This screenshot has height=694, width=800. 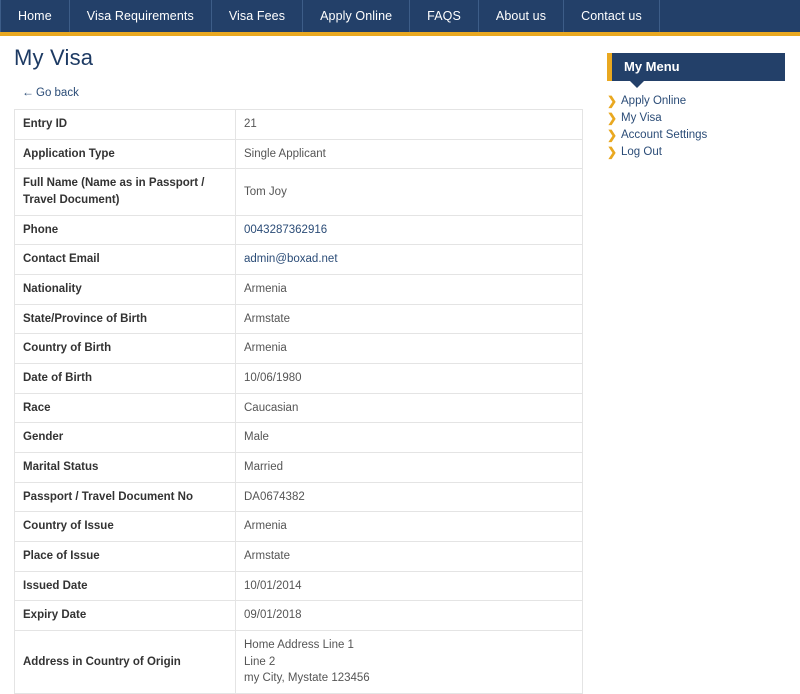 What do you see at coordinates (696, 101) in the screenshot?
I see `sidebar-item-apply-online: ❯ Apply Online` at bounding box center [696, 101].